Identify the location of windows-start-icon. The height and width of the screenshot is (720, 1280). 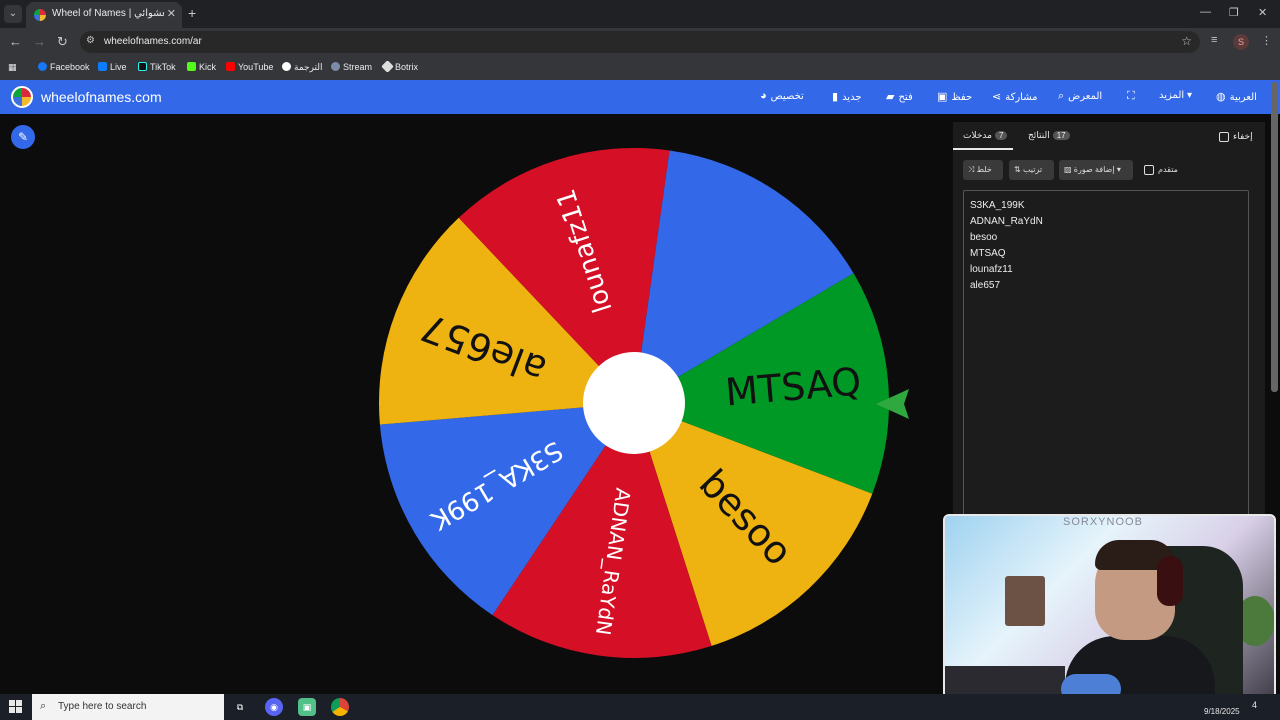
(15, 706).